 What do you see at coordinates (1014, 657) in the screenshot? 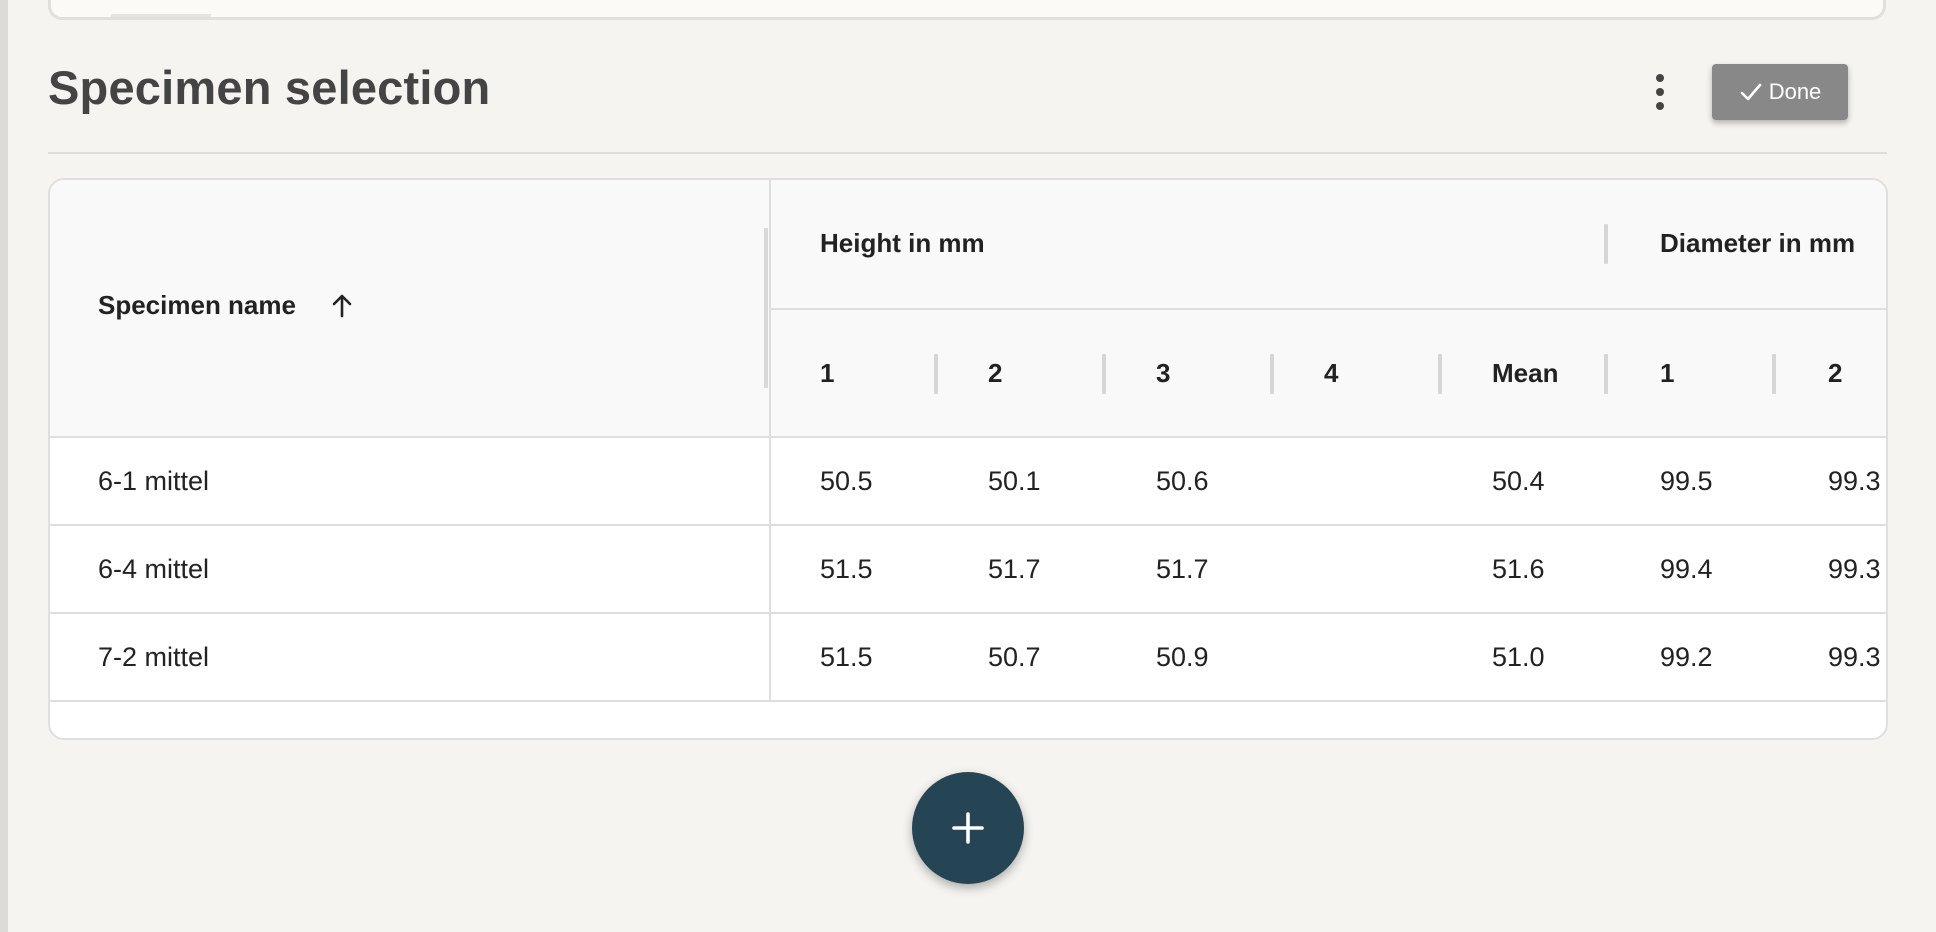
I see `cell-height-2: 50.7` at bounding box center [1014, 657].